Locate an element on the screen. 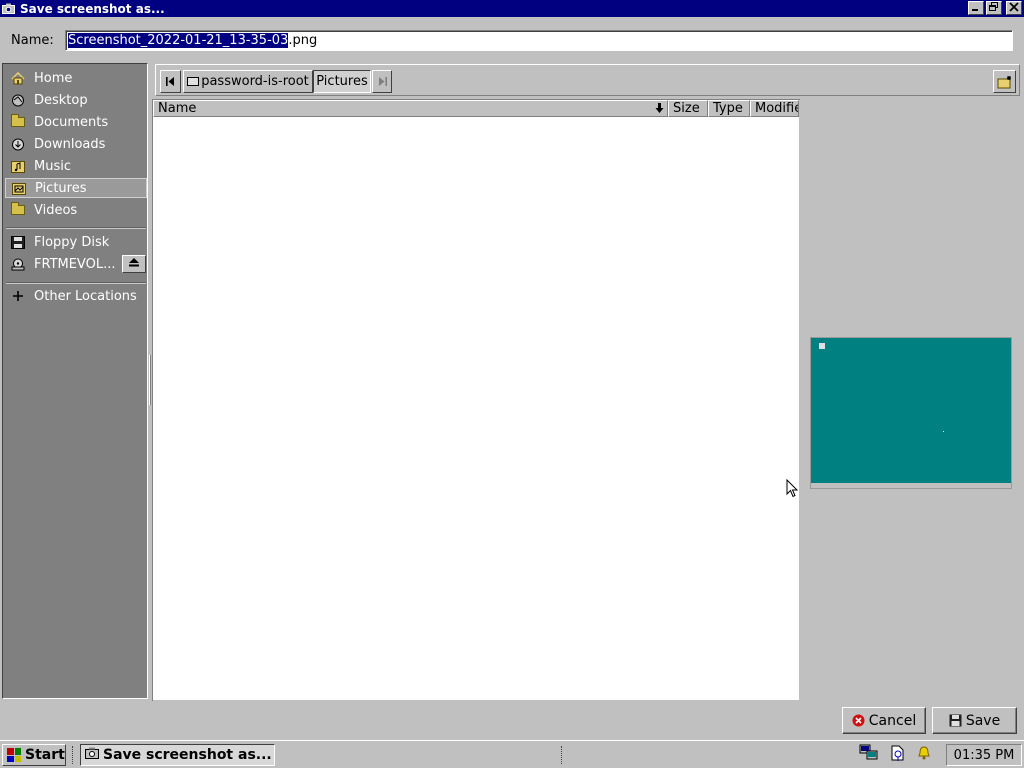  sidebar-item-label: Videos is located at coordinates (56, 210).